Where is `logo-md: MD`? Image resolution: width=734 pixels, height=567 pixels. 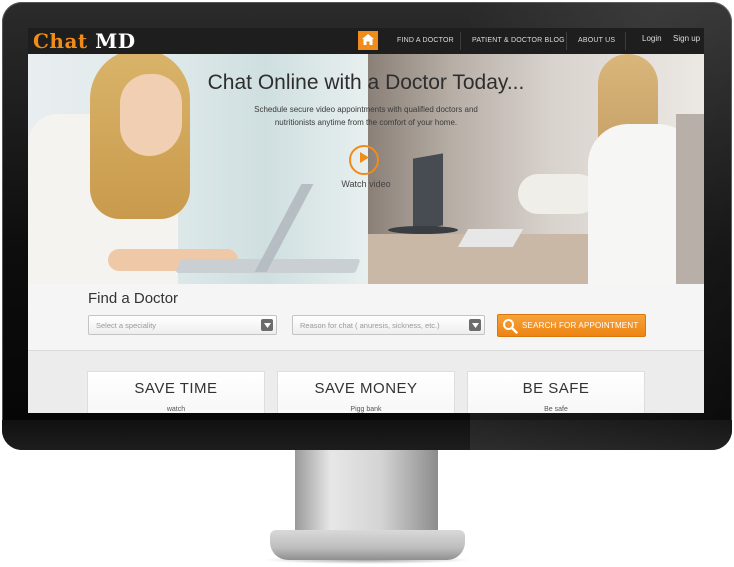
logo-md: MD is located at coordinates (115, 41).